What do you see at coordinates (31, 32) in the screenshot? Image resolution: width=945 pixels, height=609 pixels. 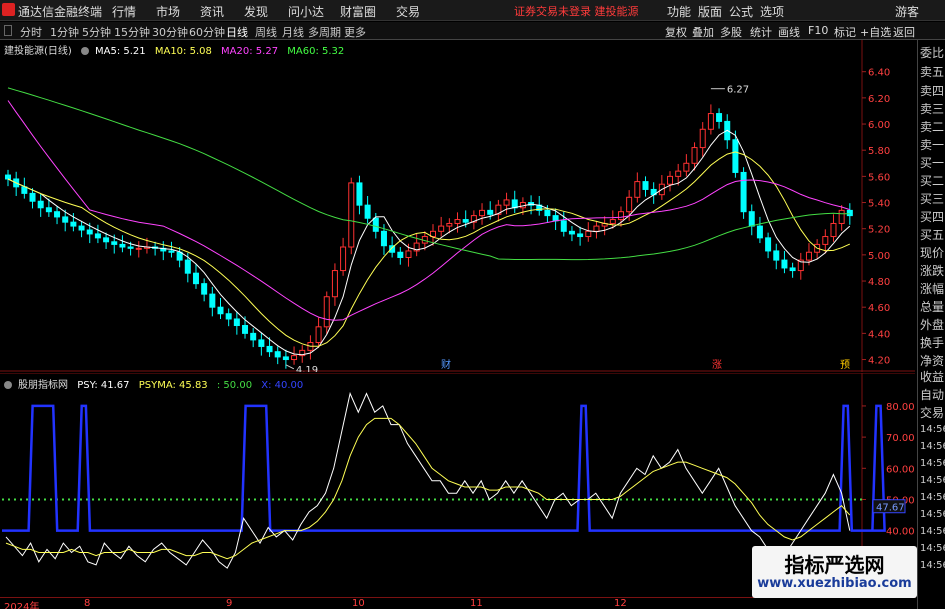 I see `period-intraday: 分时` at bounding box center [31, 32].